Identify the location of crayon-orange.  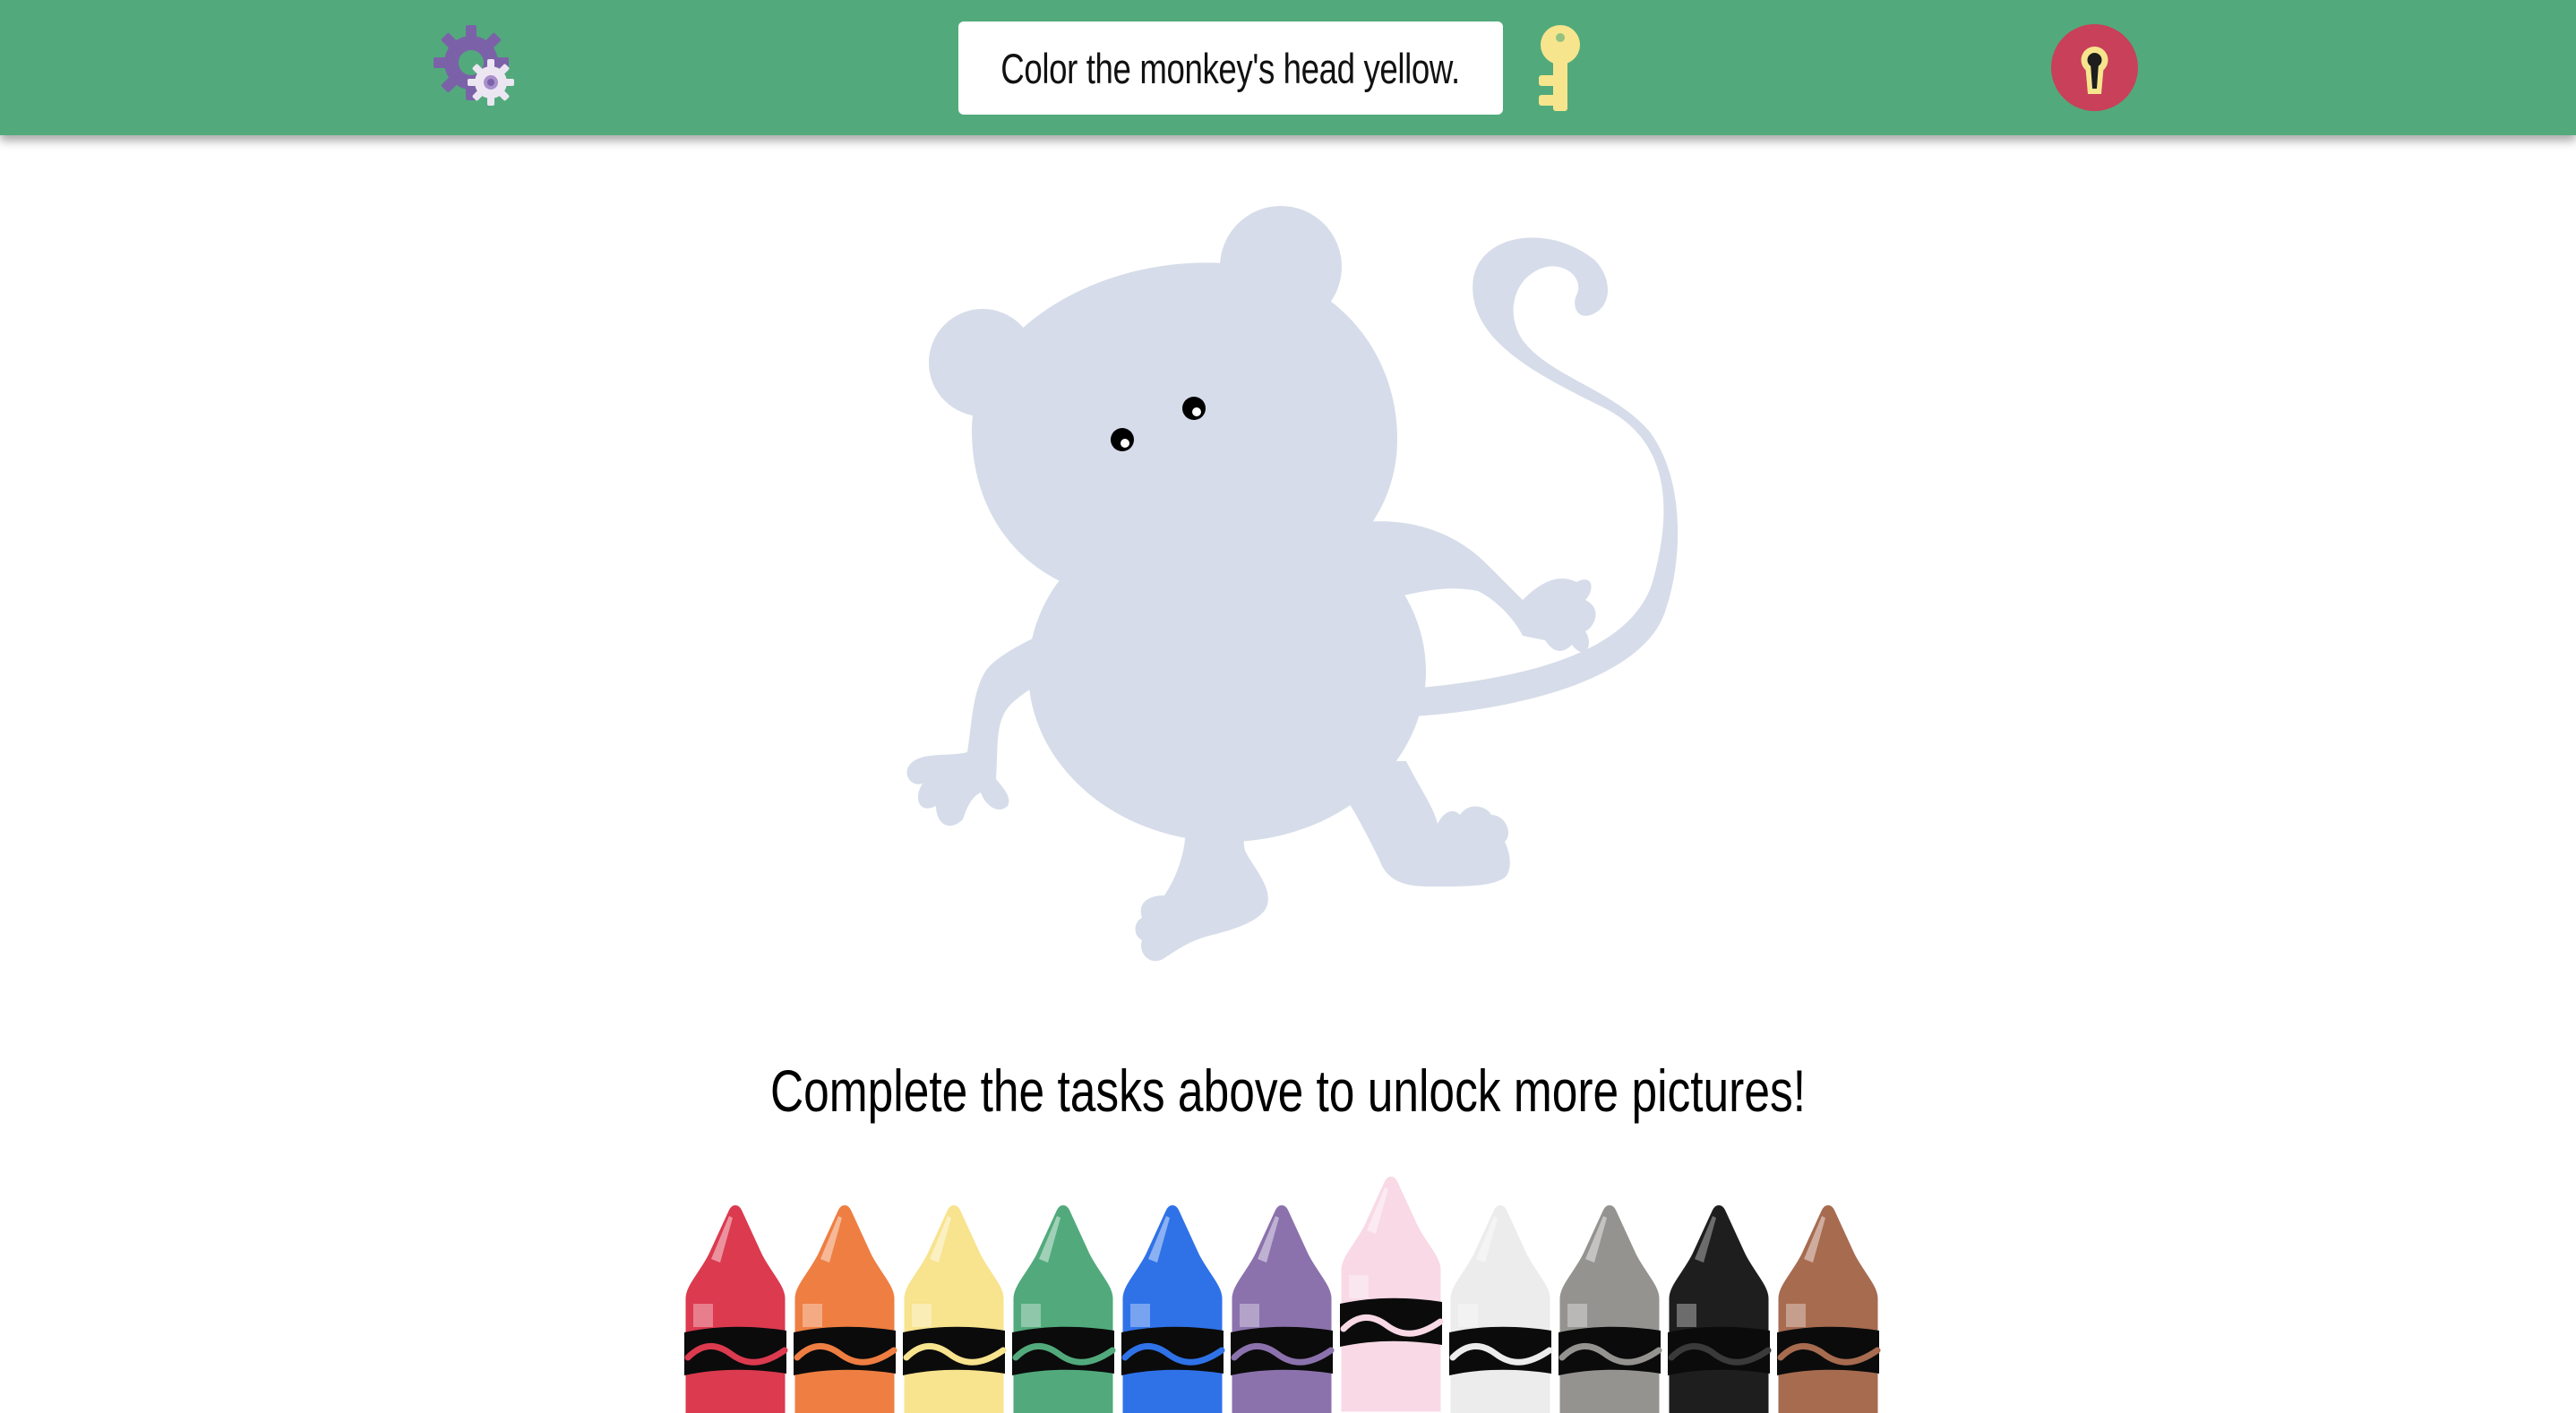
(844, 1307).